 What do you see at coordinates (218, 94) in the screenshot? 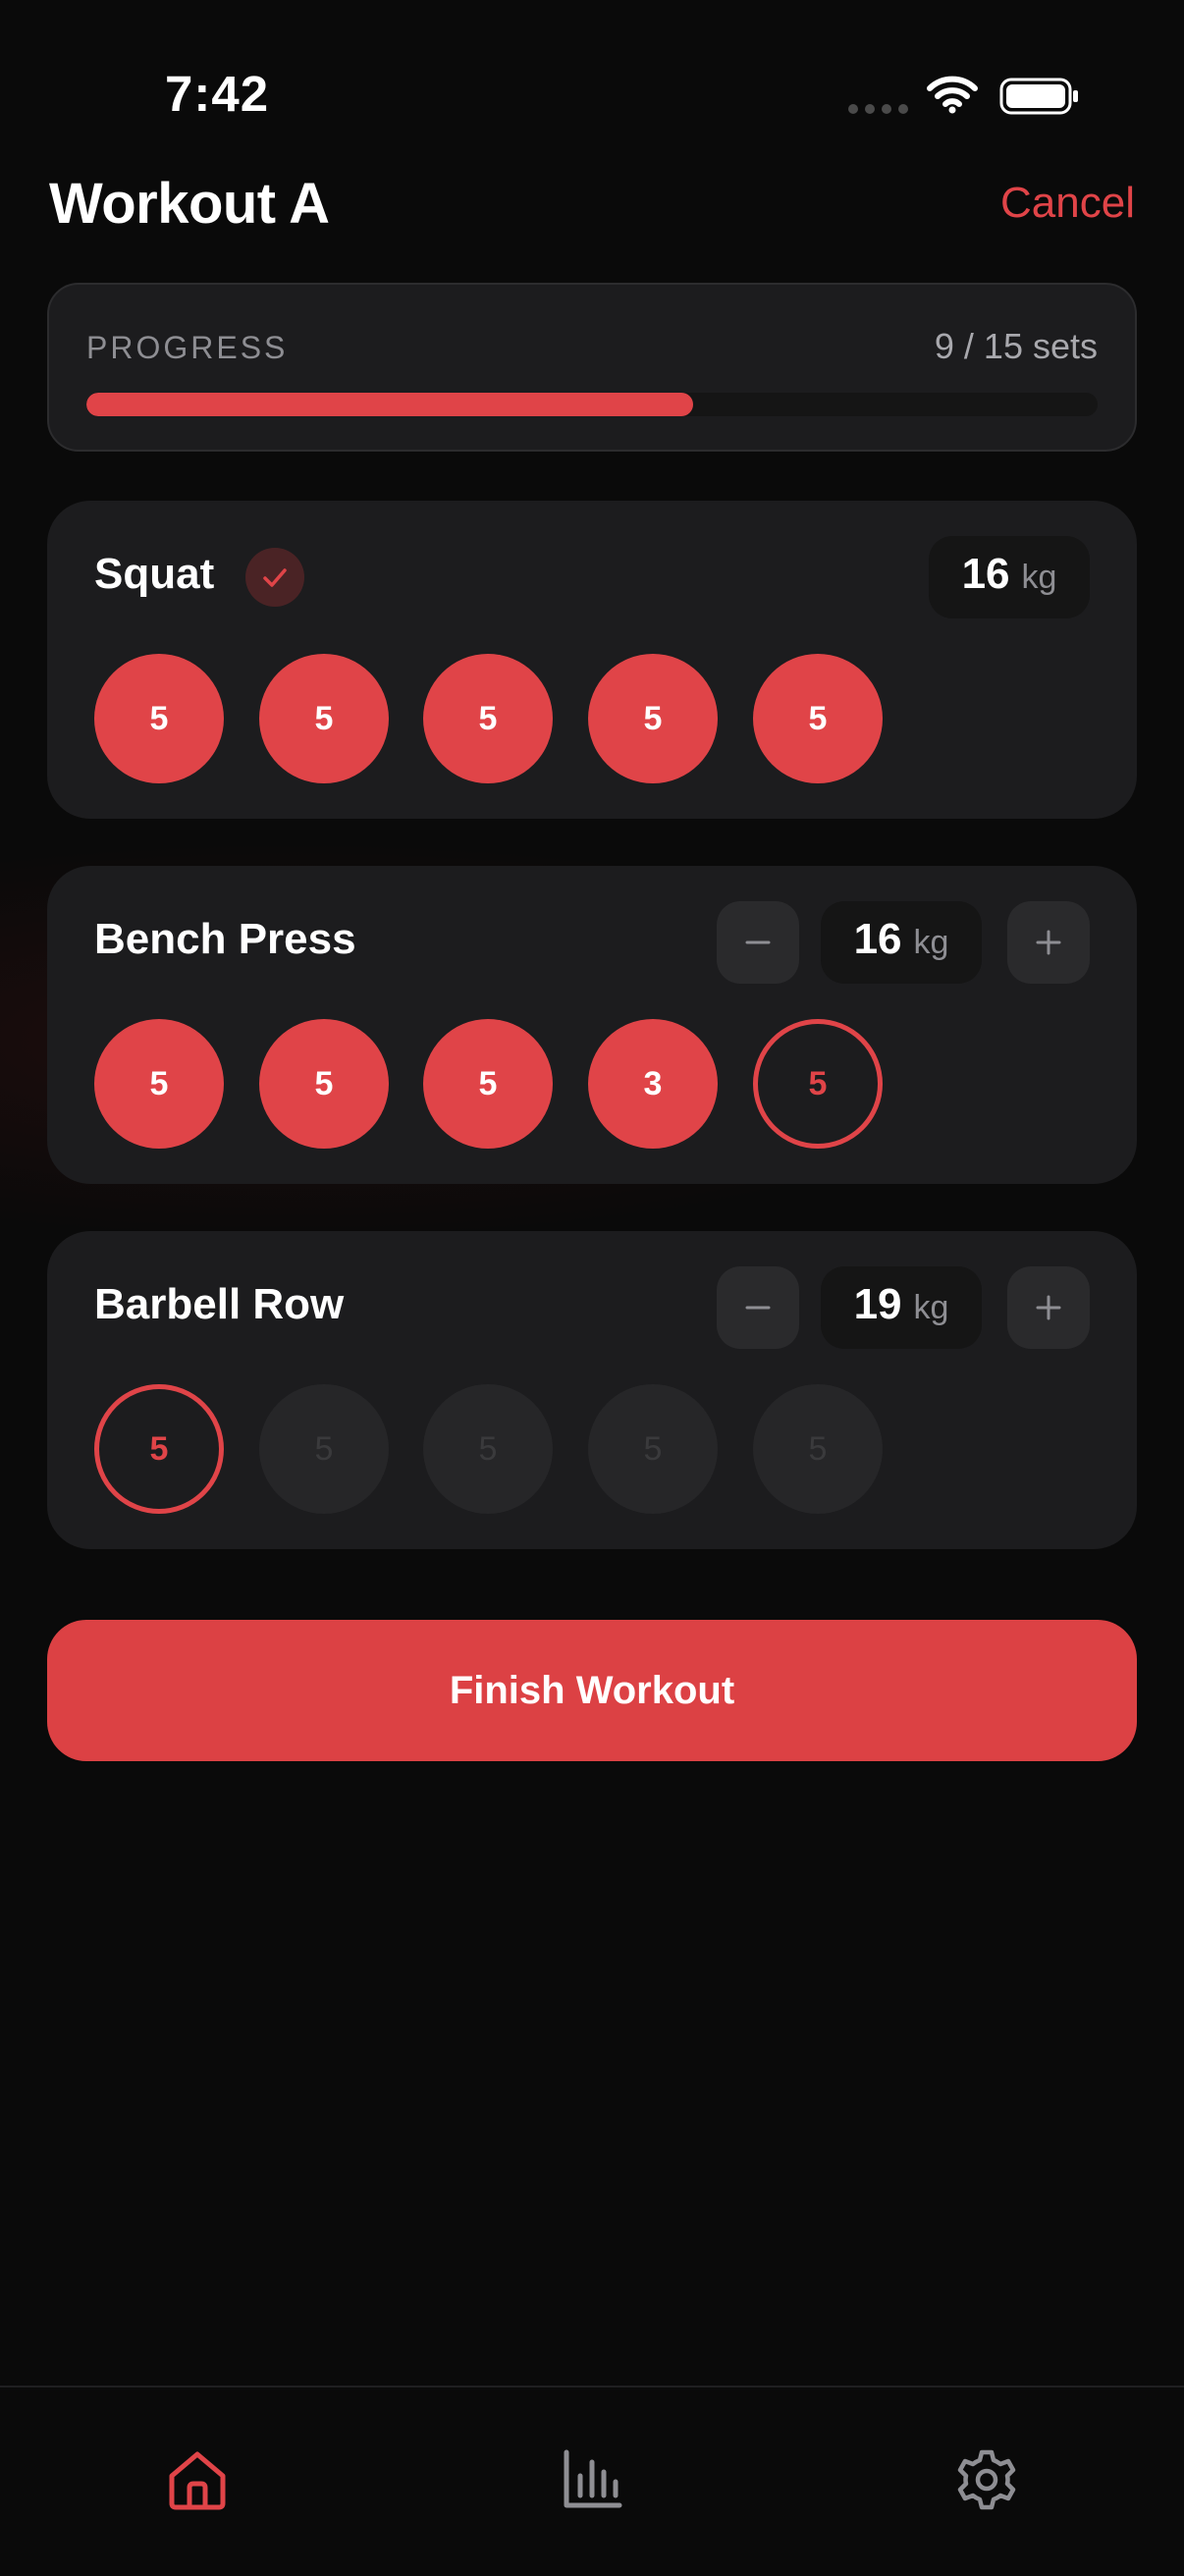
I see `status-time: 7:42` at bounding box center [218, 94].